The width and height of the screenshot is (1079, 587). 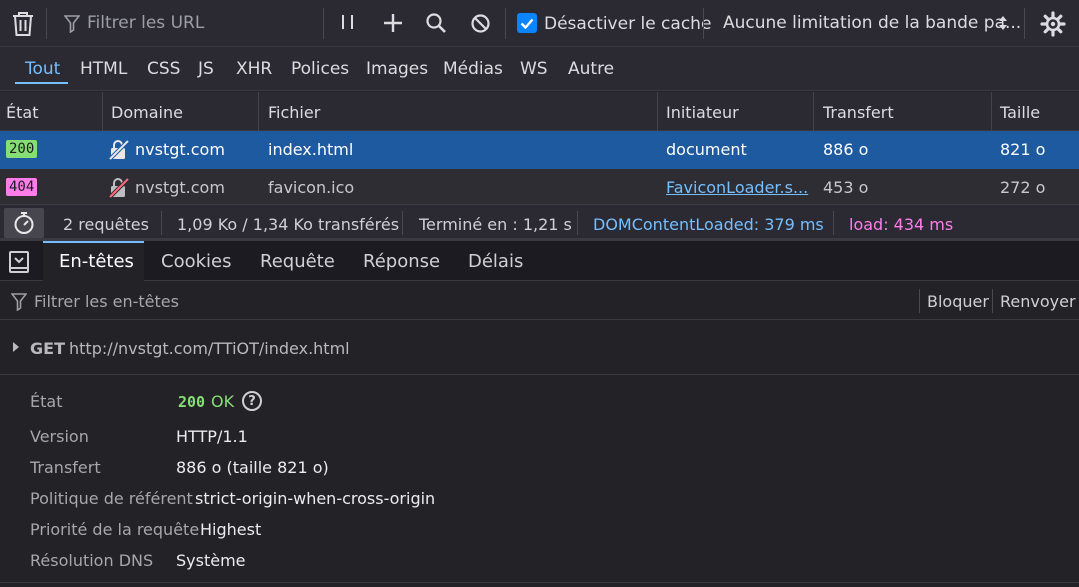 I want to click on filter-tab-all: Tout, so click(x=42, y=69).